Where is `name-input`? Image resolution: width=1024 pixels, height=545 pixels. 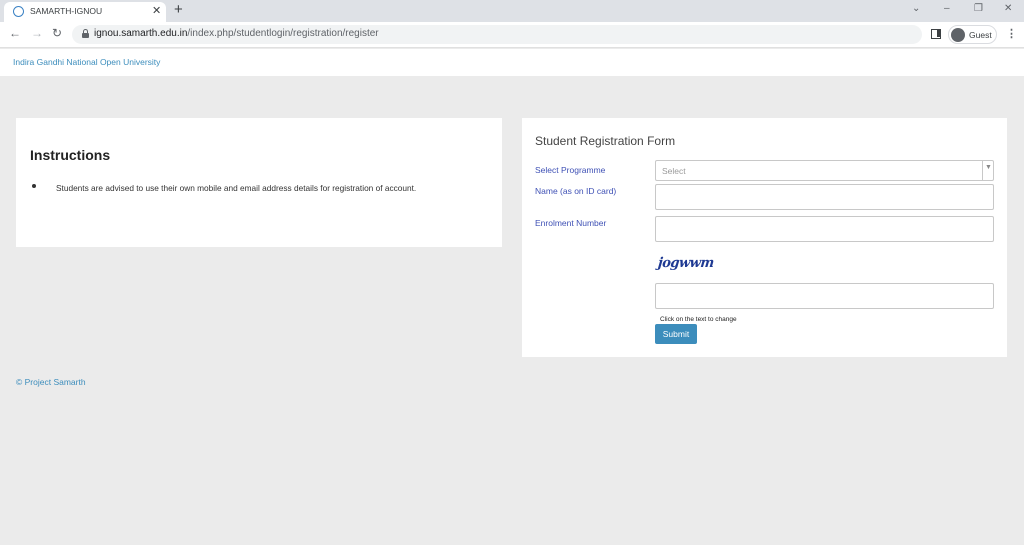
name-input is located at coordinates (824, 197).